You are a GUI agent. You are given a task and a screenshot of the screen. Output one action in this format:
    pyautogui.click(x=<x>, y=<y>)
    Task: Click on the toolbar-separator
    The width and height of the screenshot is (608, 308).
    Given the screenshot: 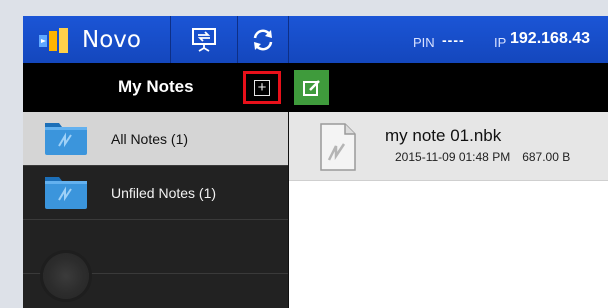 What is the action you would take?
    pyautogui.click(x=288, y=39)
    